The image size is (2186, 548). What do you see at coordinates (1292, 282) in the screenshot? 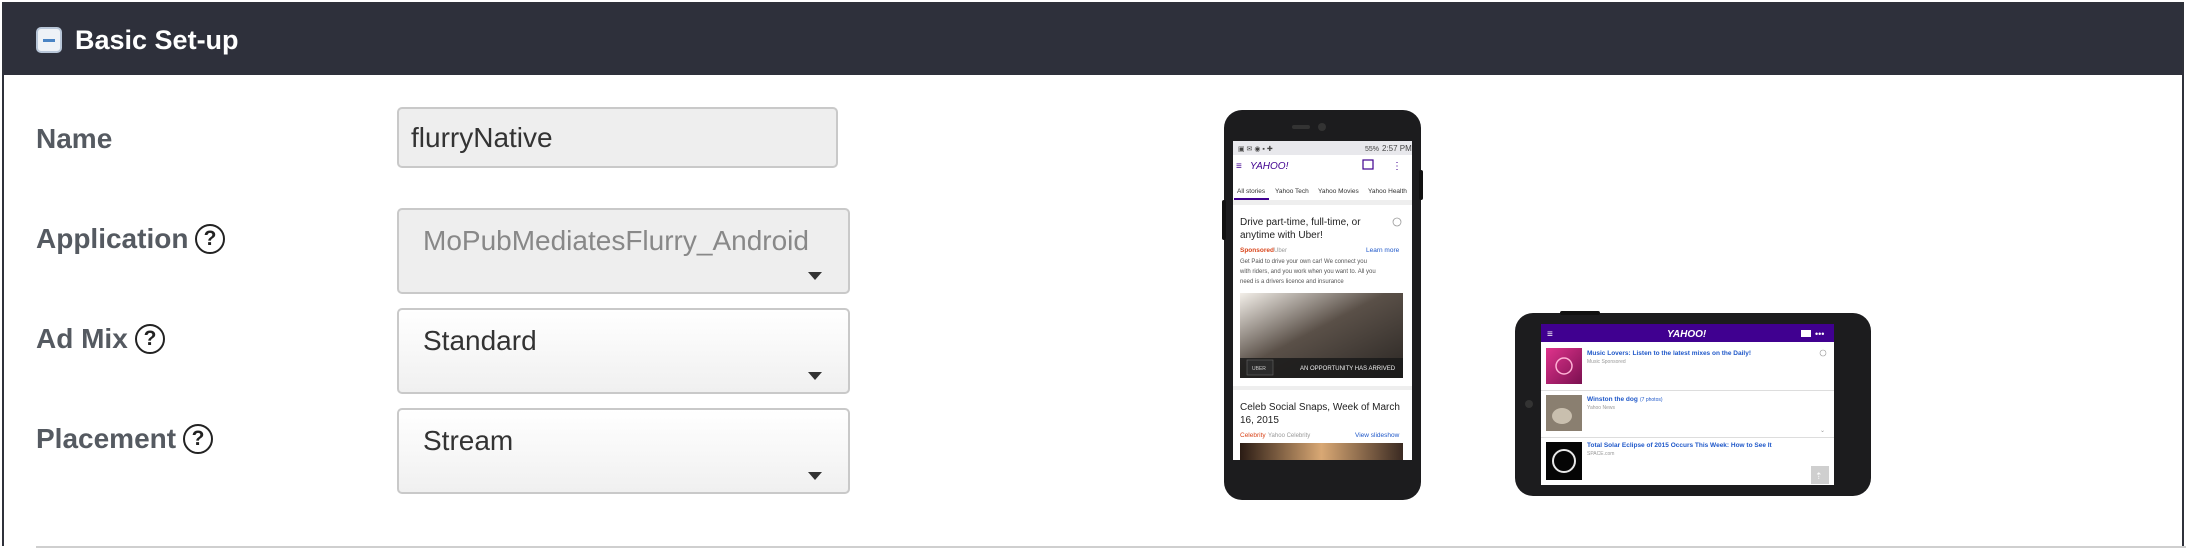
I see `ad-body-line3: need is a drivers licence and insurance` at bounding box center [1292, 282].